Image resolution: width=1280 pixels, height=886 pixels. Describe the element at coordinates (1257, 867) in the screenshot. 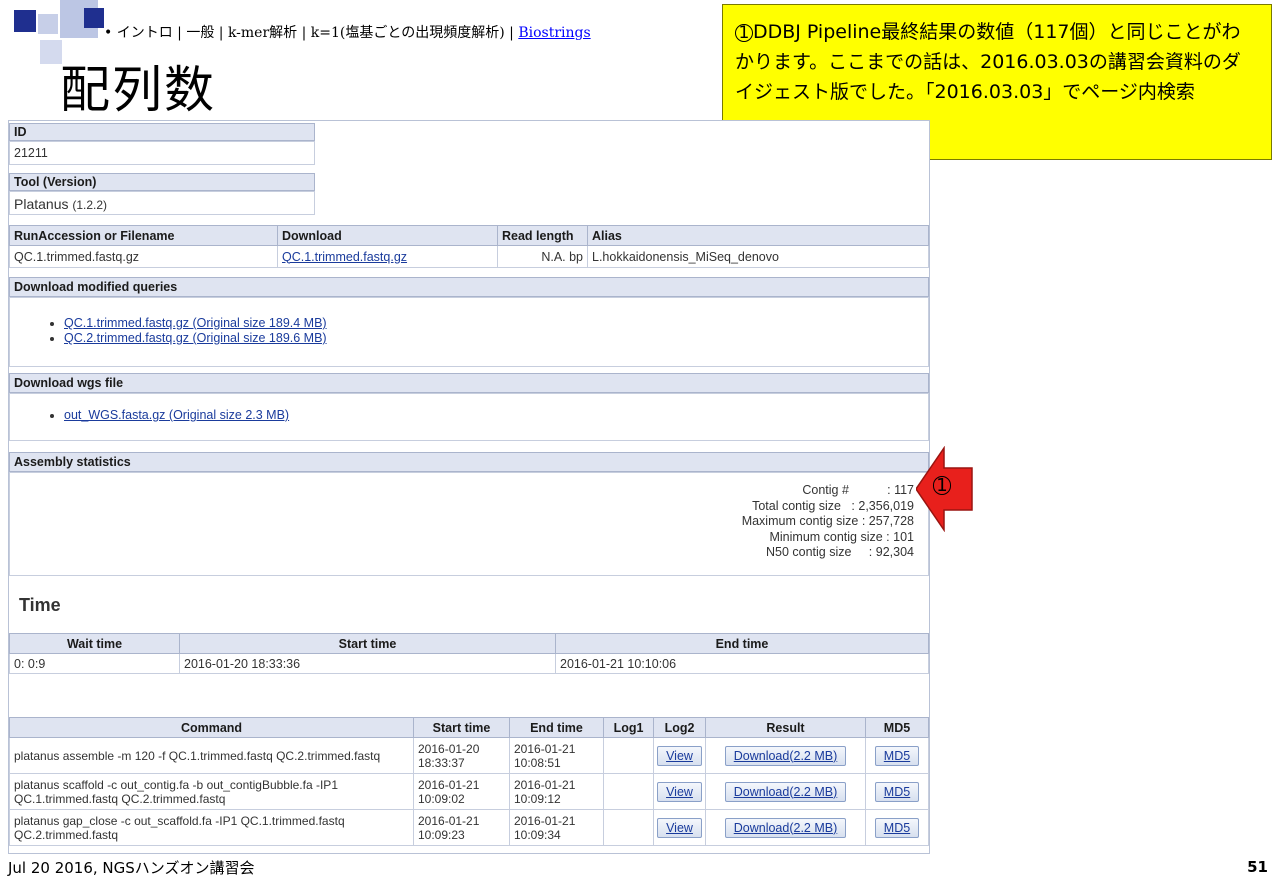

I see `page-number: 51` at that location.